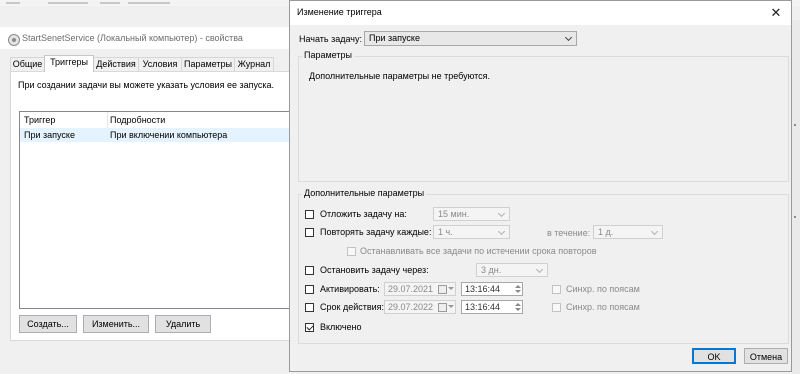 The width and height of the screenshot is (800, 374). I want to click on activate-sync-checkbox, so click(556, 289).